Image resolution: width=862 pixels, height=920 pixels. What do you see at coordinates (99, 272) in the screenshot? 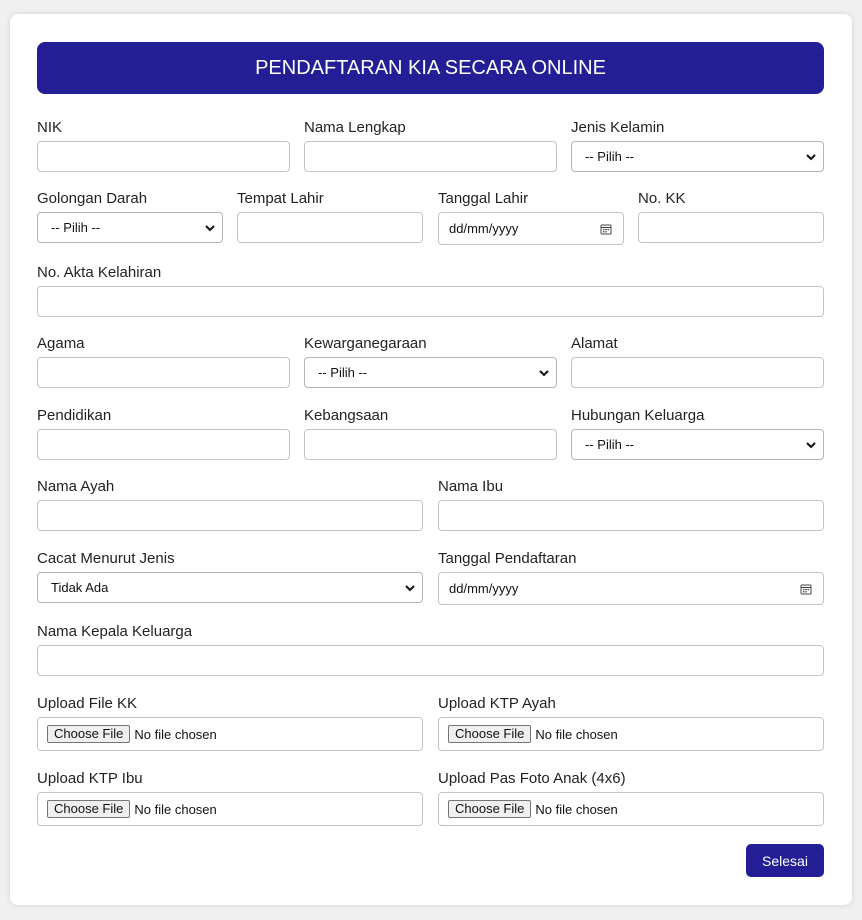
I see `no-akta-label: No. Akta Kelahiran` at bounding box center [99, 272].